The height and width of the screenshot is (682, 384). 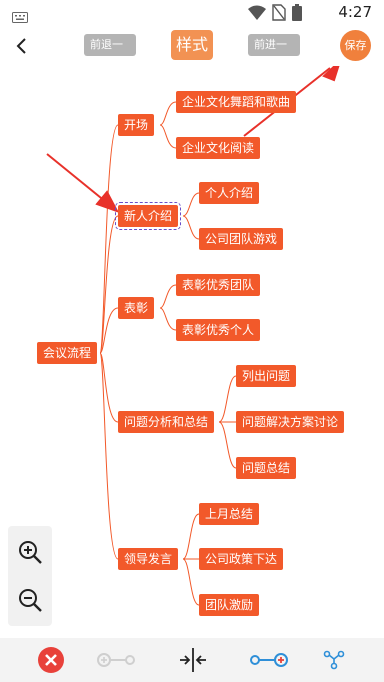 What do you see at coordinates (266, 376) in the screenshot?
I see `leaf-node-4-1: 列出问题` at bounding box center [266, 376].